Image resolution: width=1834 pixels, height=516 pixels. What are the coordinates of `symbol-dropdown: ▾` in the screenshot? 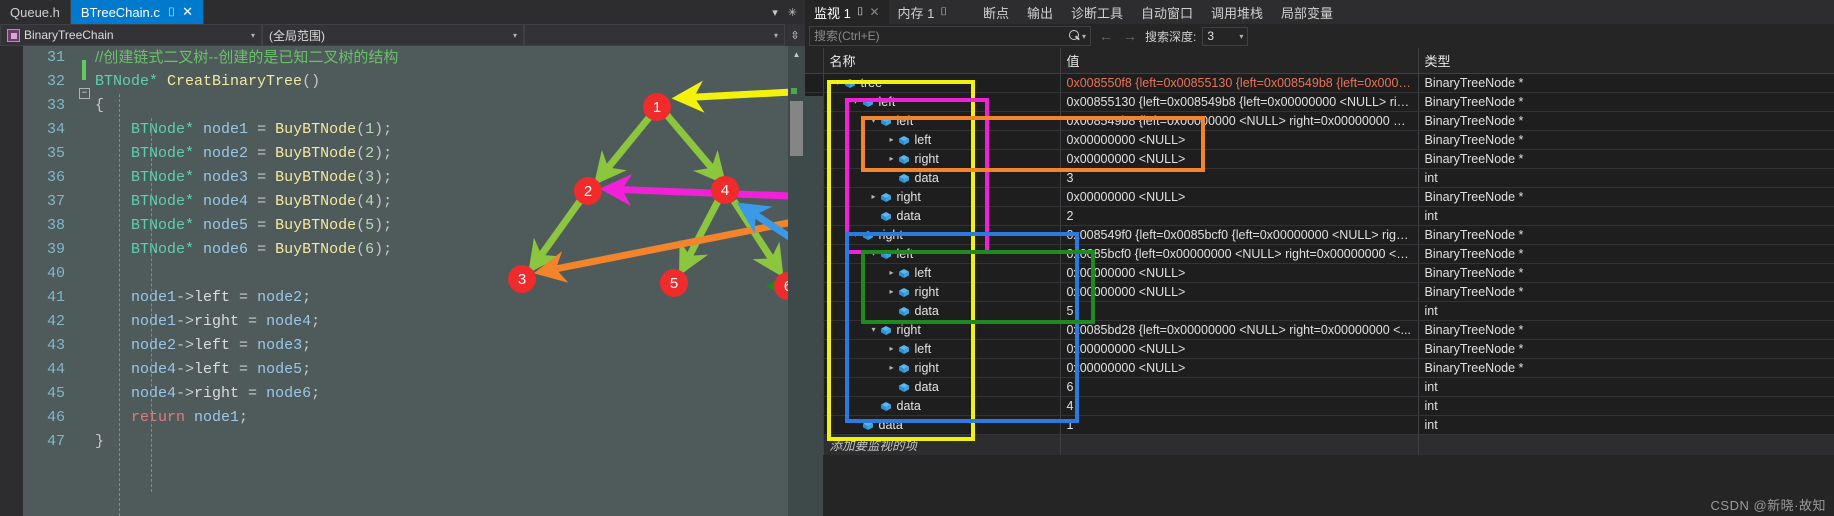 It's located at (654, 35).